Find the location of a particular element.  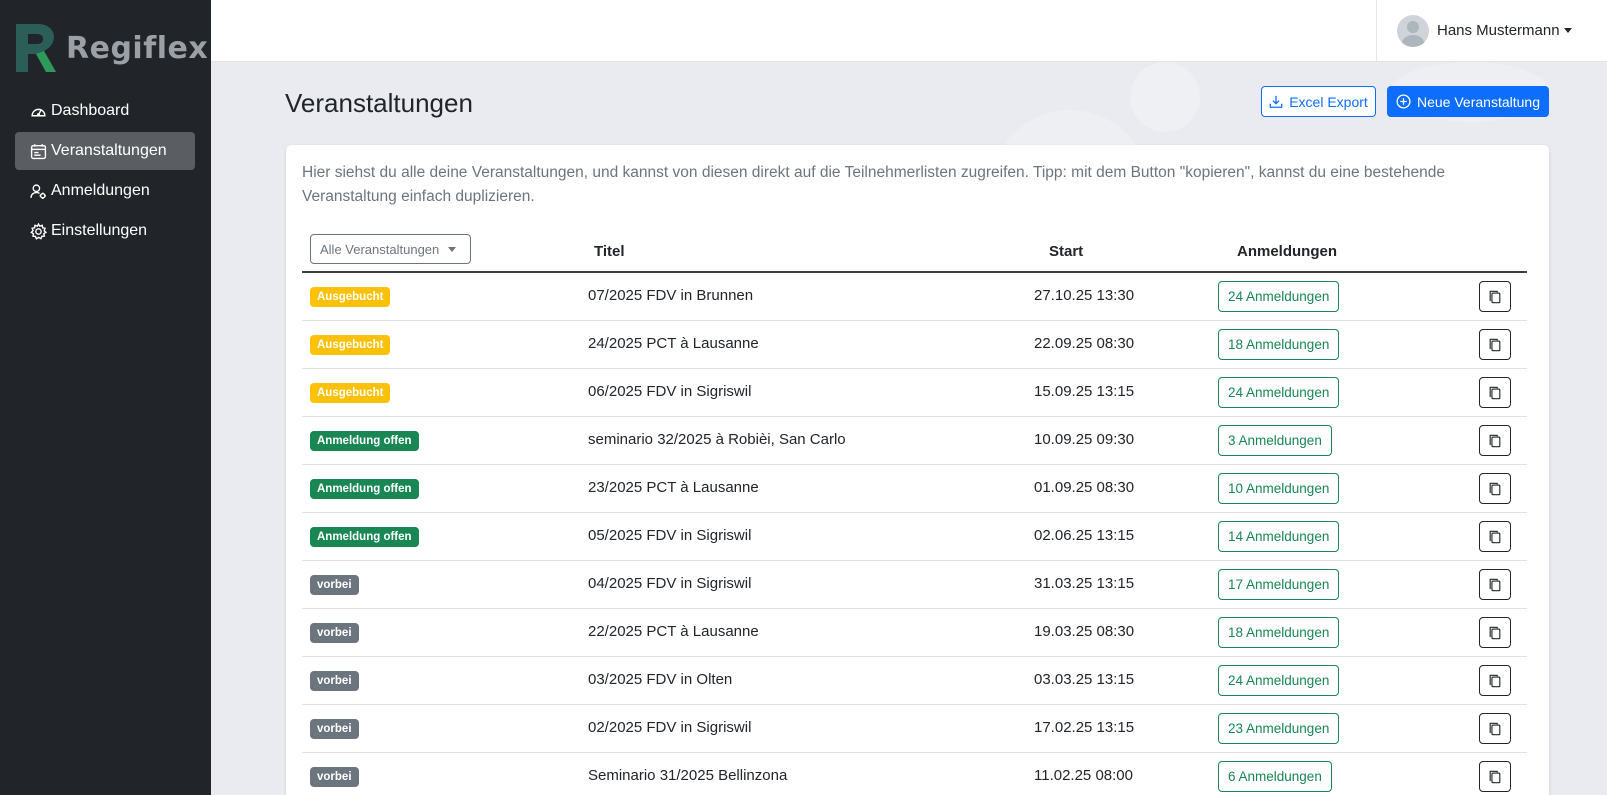

excel-export-button: Excel Export is located at coordinates (1318, 101).